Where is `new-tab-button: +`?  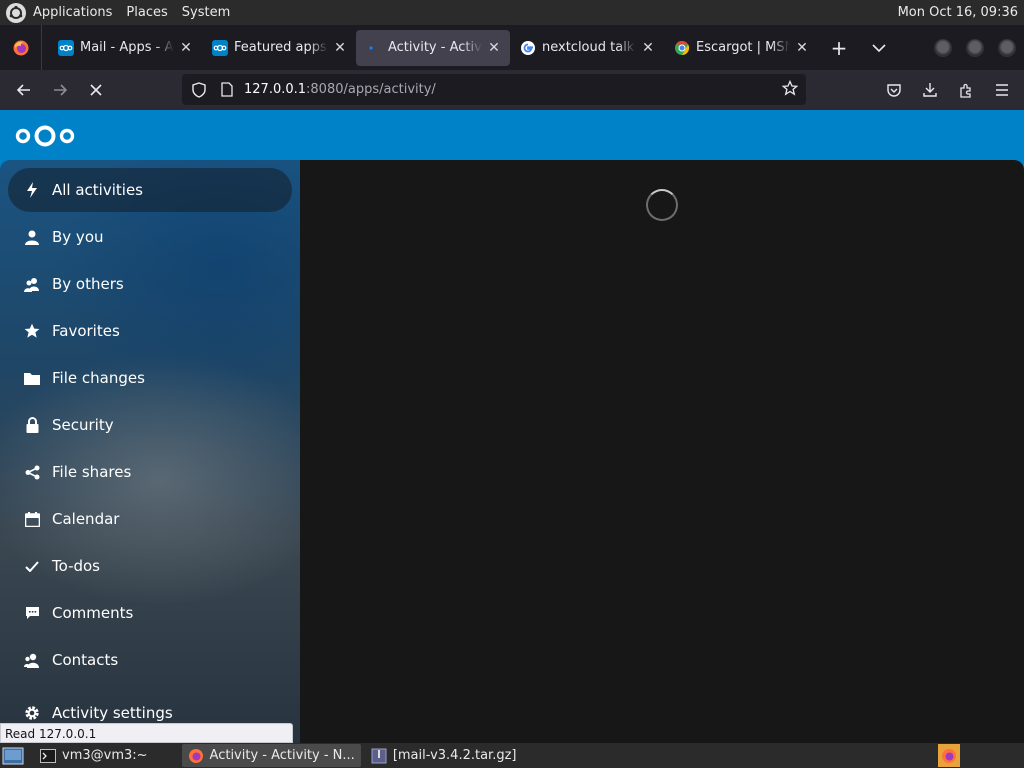 new-tab-button: + is located at coordinates (839, 48).